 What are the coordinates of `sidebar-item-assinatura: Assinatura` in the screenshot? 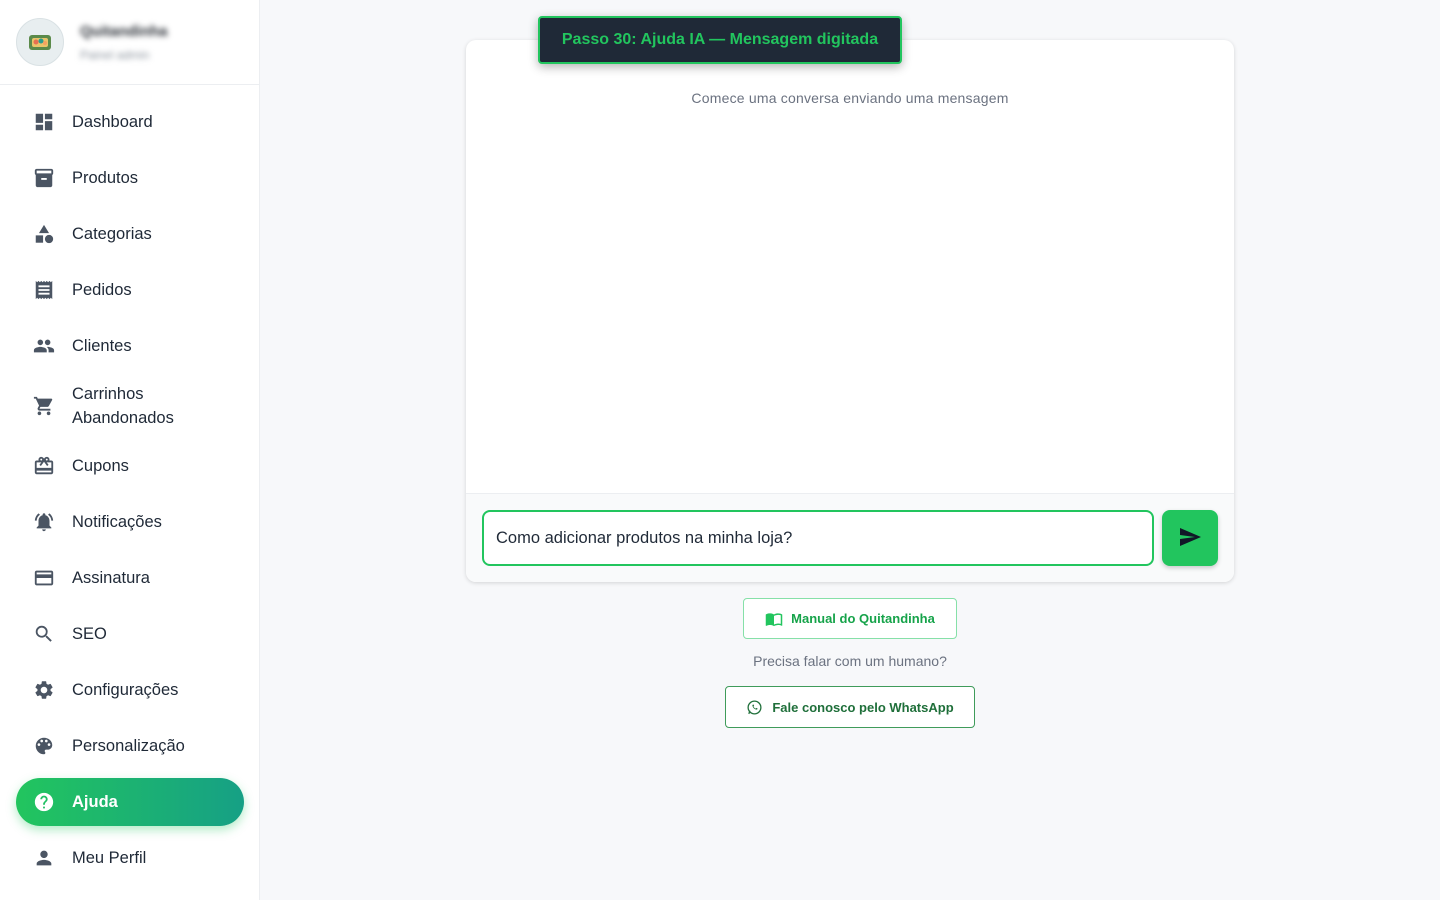 It's located at (130, 578).